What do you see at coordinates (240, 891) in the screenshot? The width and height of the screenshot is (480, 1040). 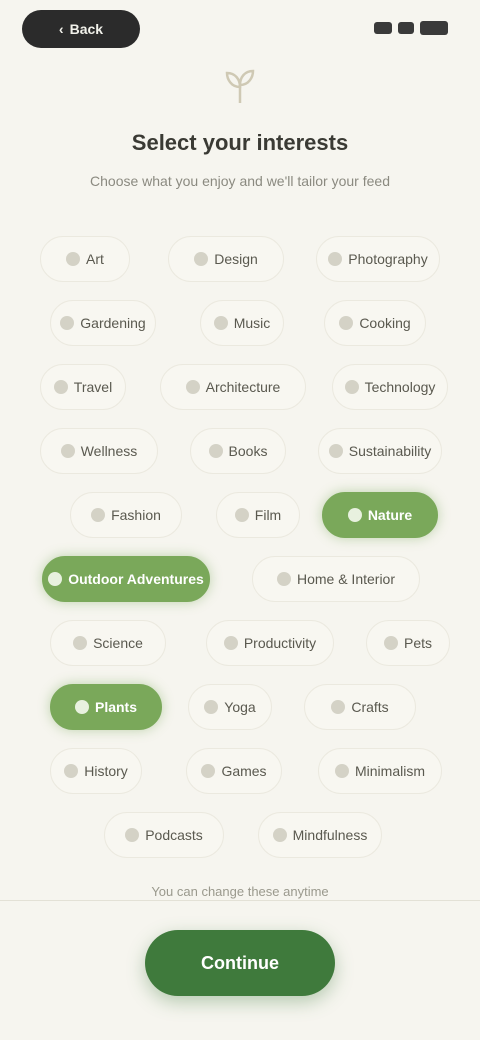 I see `footer-note: You can change these anytime` at bounding box center [240, 891].